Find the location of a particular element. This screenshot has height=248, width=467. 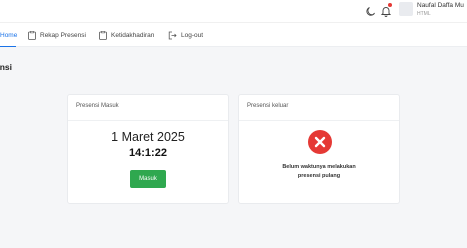

nav-item-label: Home is located at coordinates (9, 35).